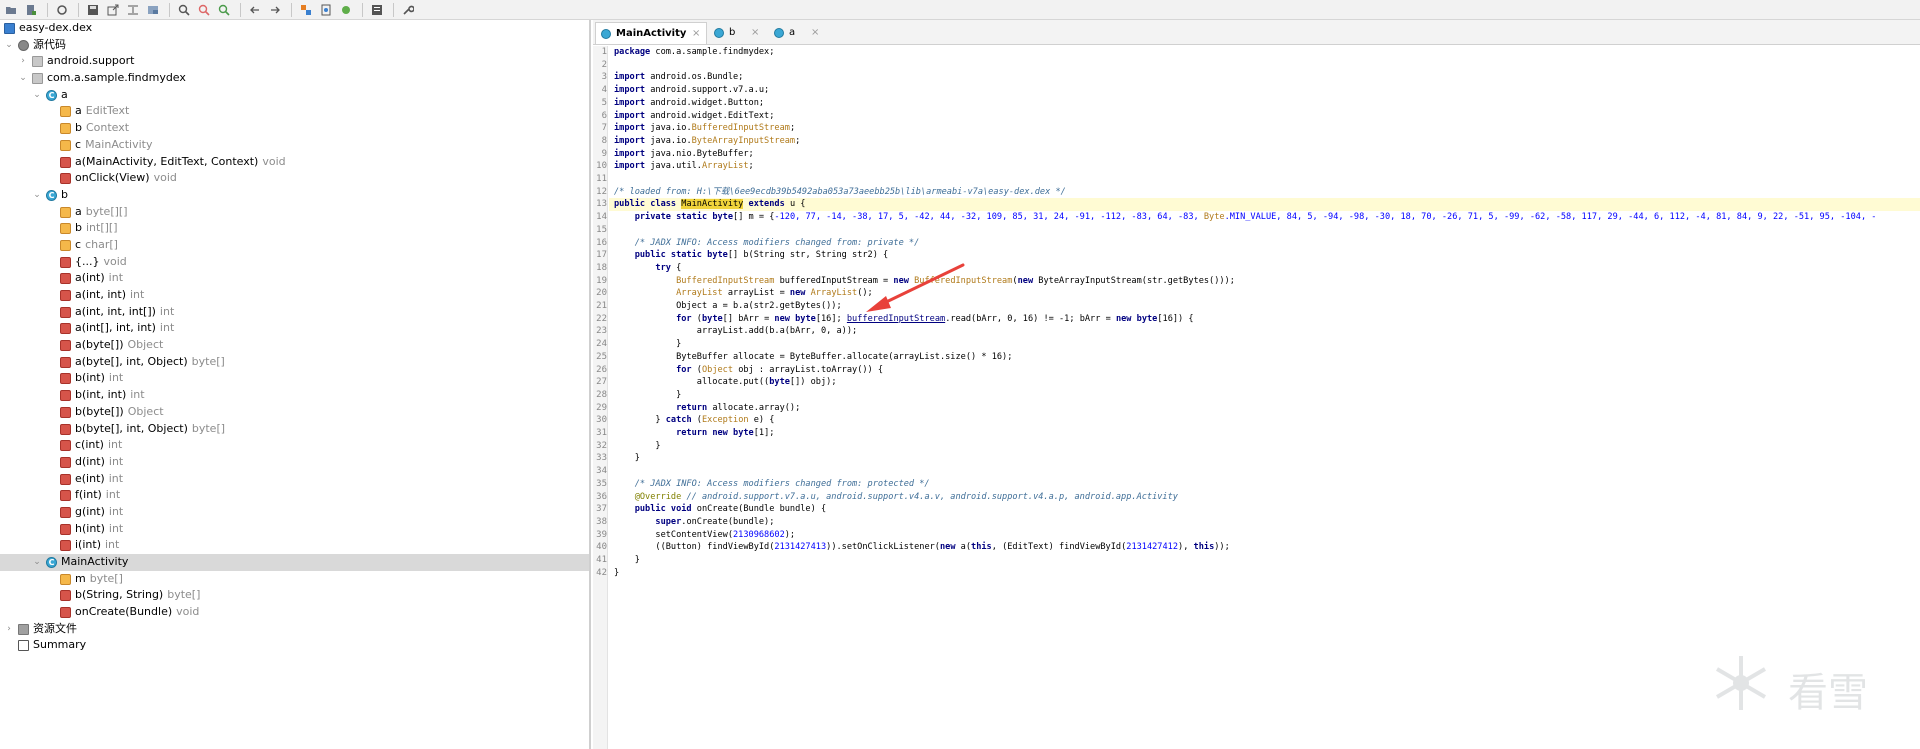  What do you see at coordinates (62, 10) in the screenshot?
I see `reload-icon` at bounding box center [62, 10].